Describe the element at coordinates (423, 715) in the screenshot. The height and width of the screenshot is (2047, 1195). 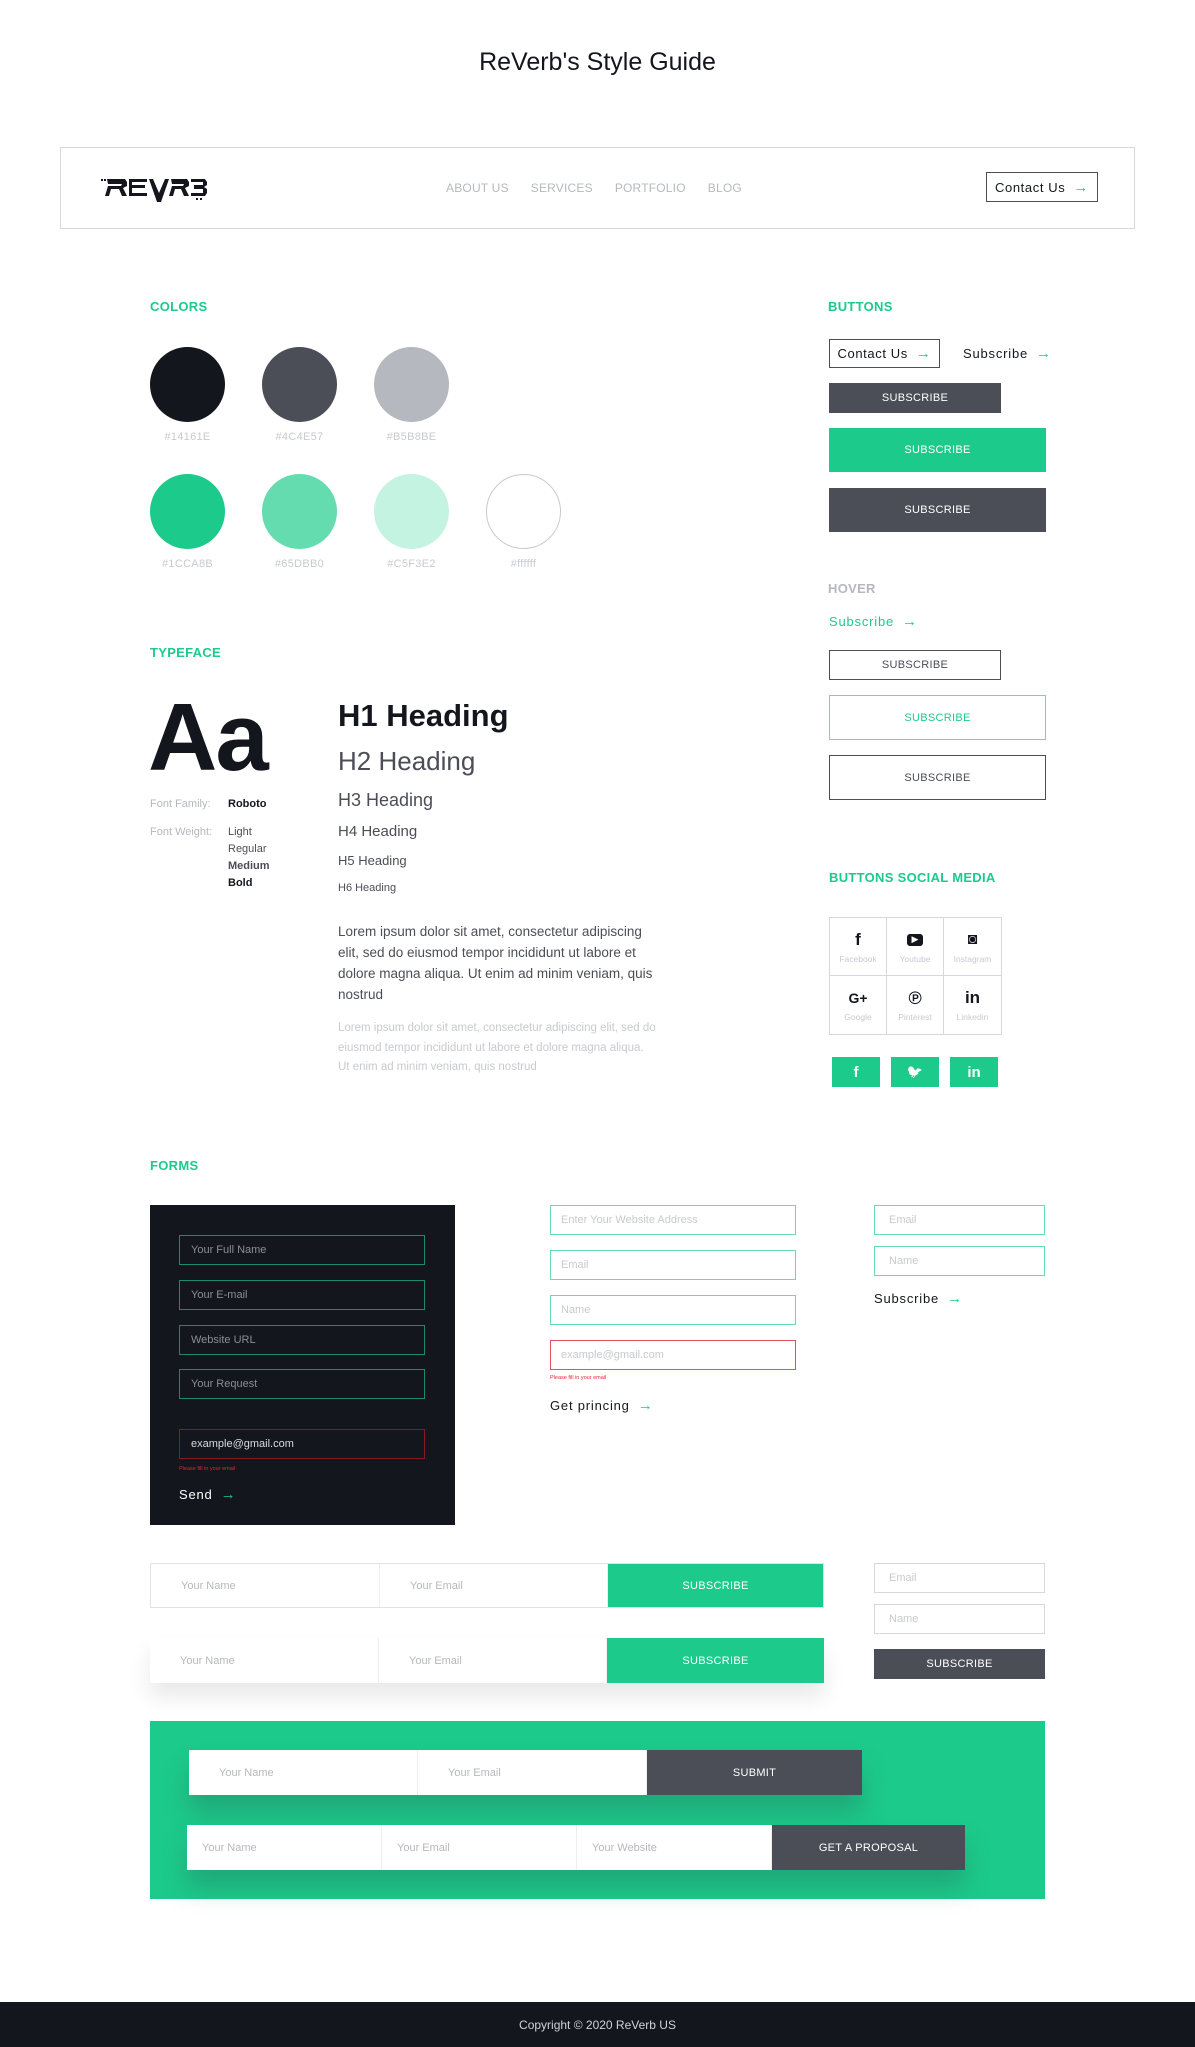
I see `h1-heading-sample: H1 Heading` at that location.